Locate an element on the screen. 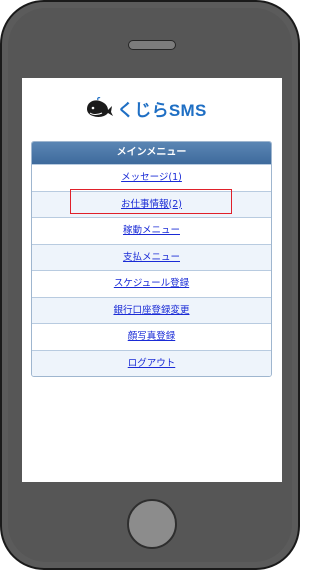 The image size is (320, 570). app-logo: くじらSMS is located at coordinates (145, 108).